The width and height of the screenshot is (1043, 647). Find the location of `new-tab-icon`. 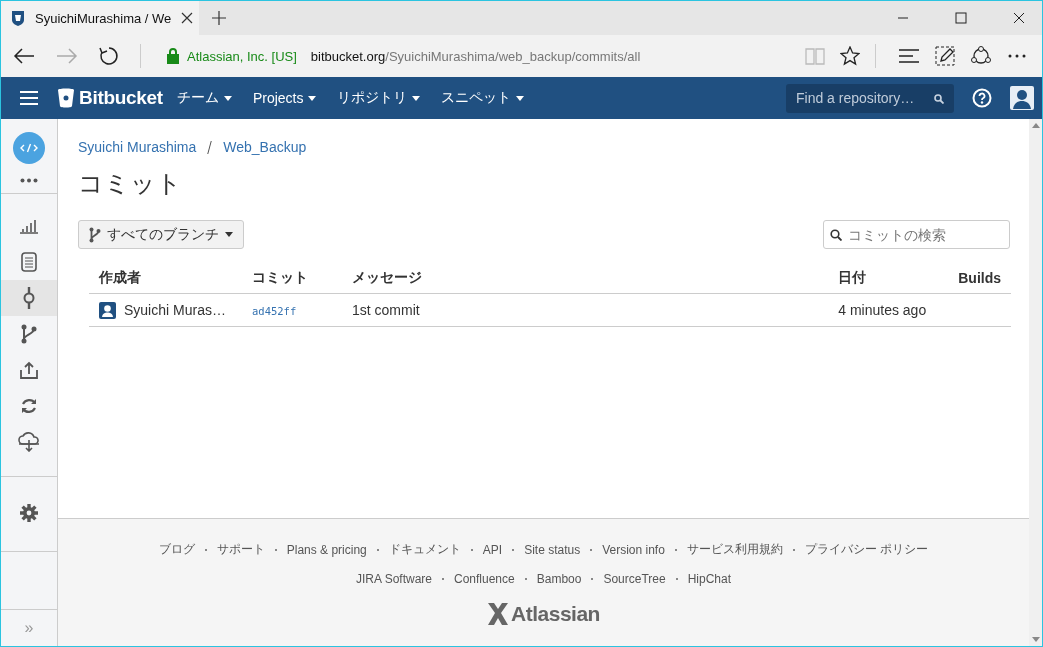

new-tab-icon is located at coordinates (219, 18).